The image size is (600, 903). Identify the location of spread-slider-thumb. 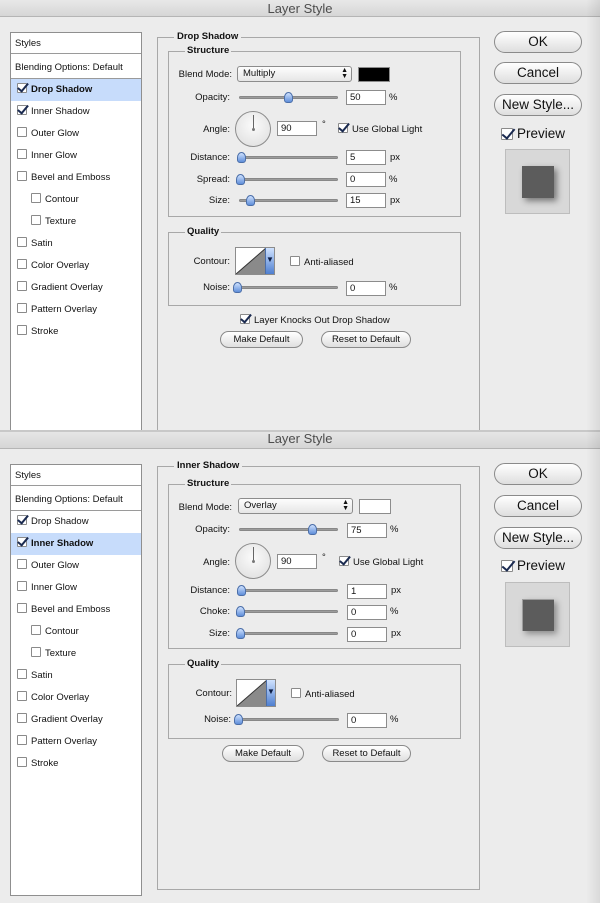
(240, 179).